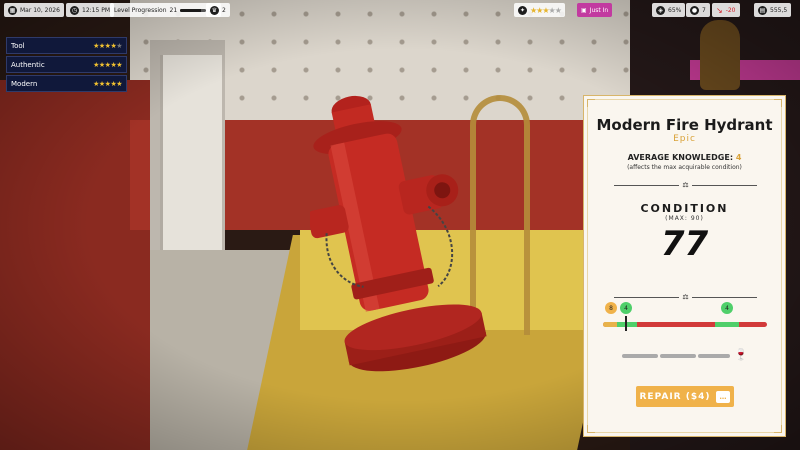  I want to click on item-tag-list: Tool ★★★★★ Authentic ★★★★★ Modern ★★★★★, so click(66, 65).